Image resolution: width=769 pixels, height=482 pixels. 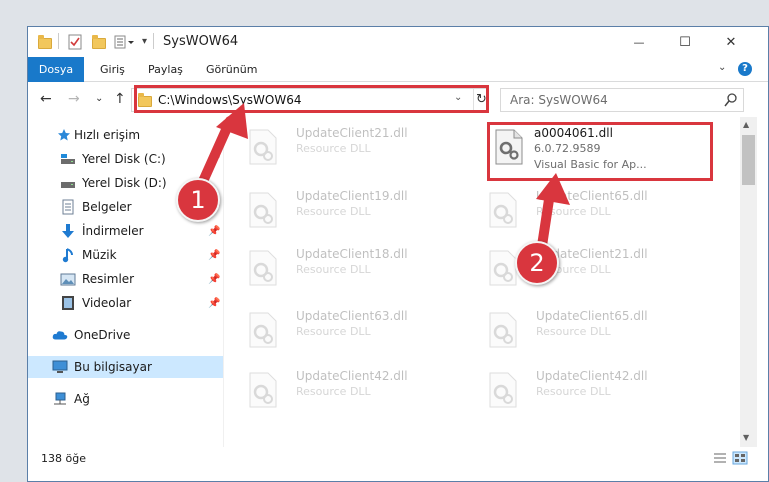 I want to click on search-input: Ara: SysWOW64, so click(x=622, y=100).